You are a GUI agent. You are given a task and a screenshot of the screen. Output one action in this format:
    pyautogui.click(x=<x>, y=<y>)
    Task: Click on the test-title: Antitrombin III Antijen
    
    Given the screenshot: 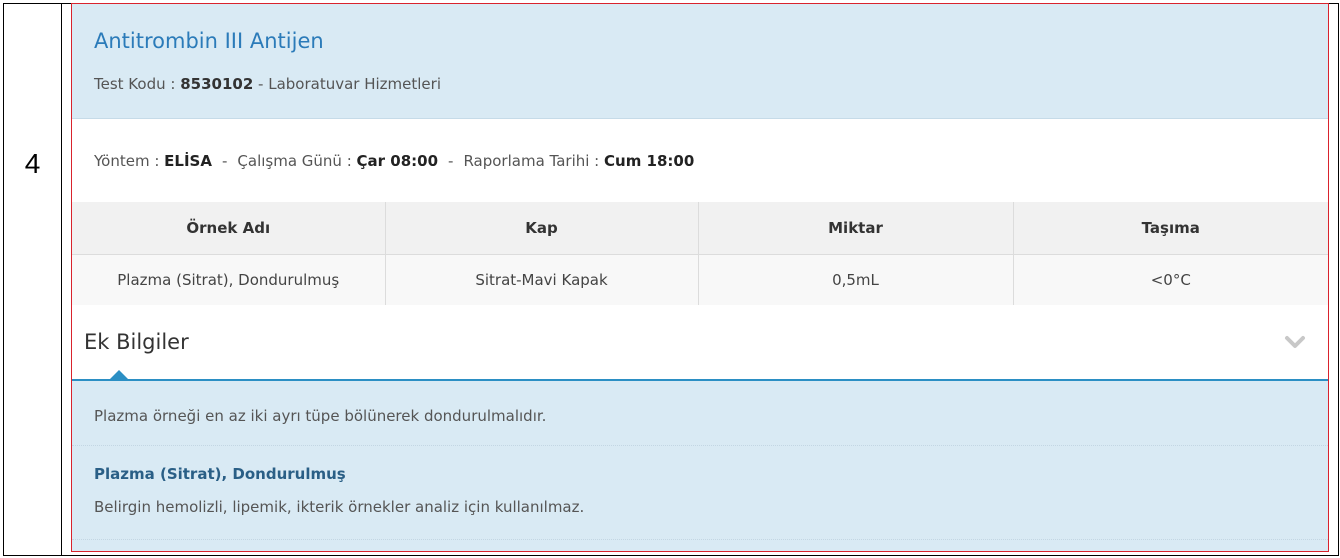 What is the action you would take?
    pyautogui.click(x=209, y=41)
    